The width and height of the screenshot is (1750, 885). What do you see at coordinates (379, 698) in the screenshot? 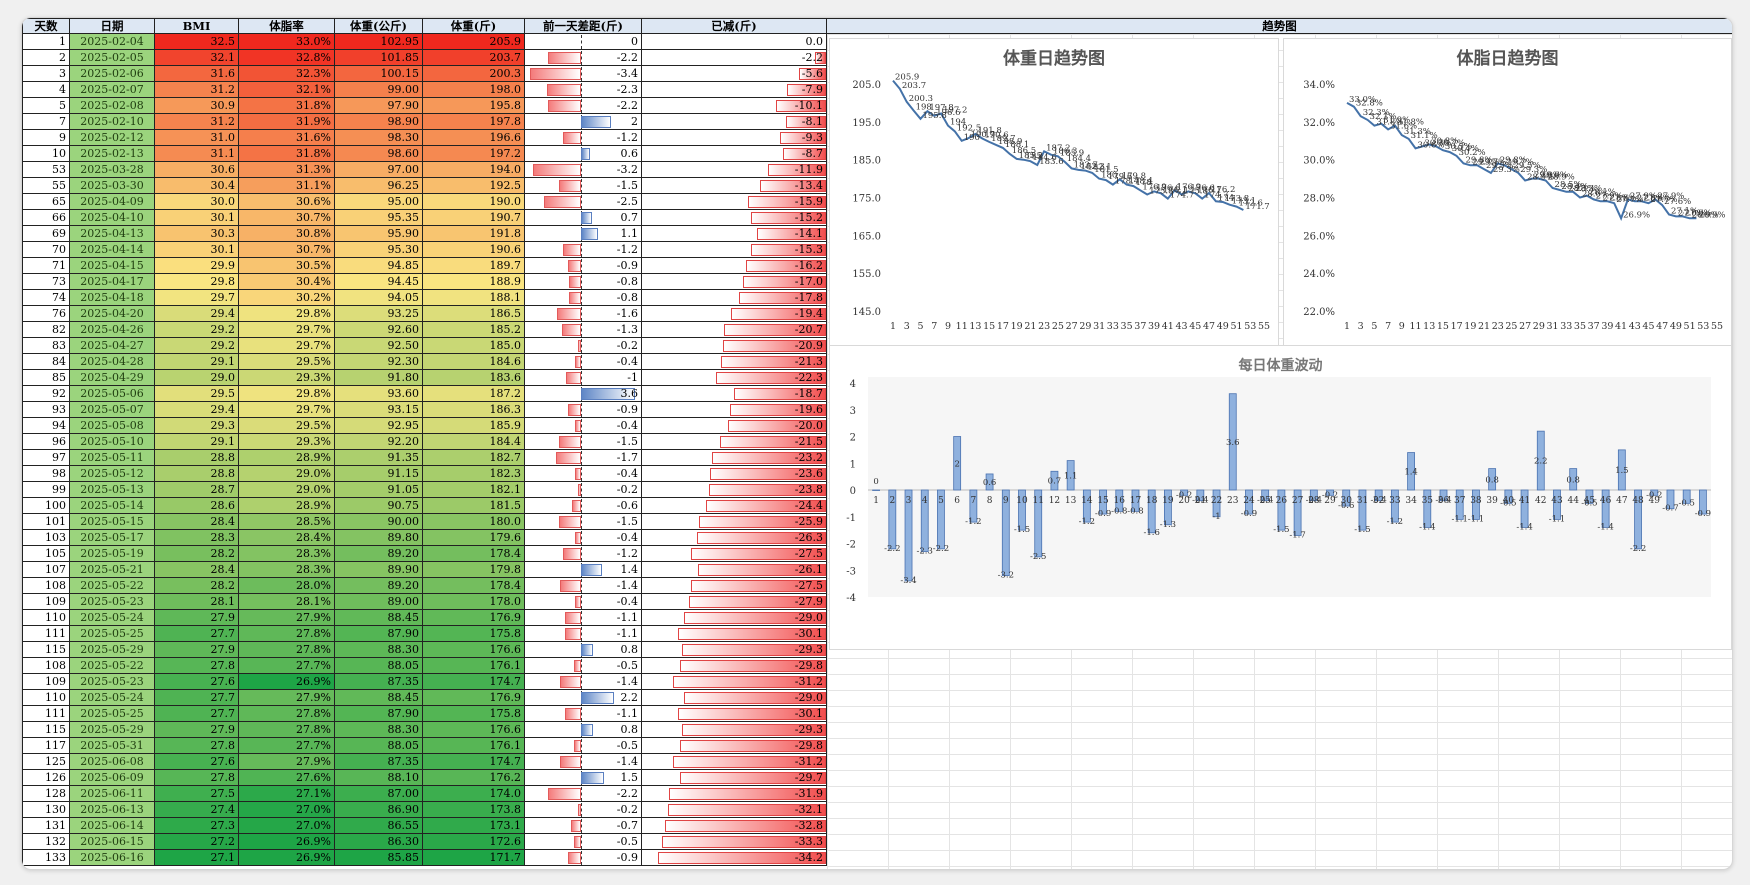
I see `kg-cell: 88.45` at bounding box center [379, 698].